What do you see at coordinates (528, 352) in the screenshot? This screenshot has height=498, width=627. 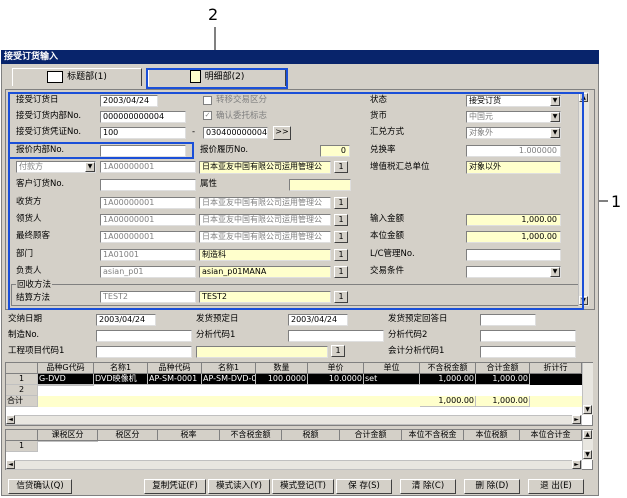 I see `acct-analysis-field` at bounding box center [528, 352].